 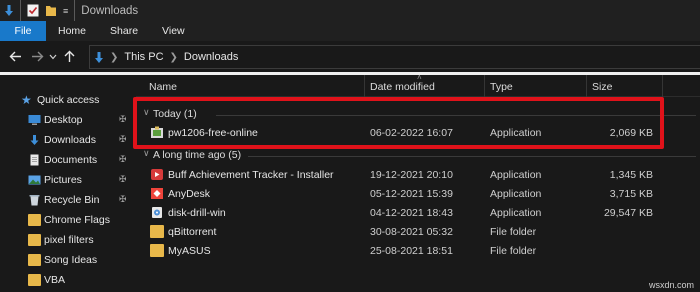 What do you see at coordinates (110, 10) in the screenshot?
I see `window-title: Downloads` at bounding box center [110, 10].